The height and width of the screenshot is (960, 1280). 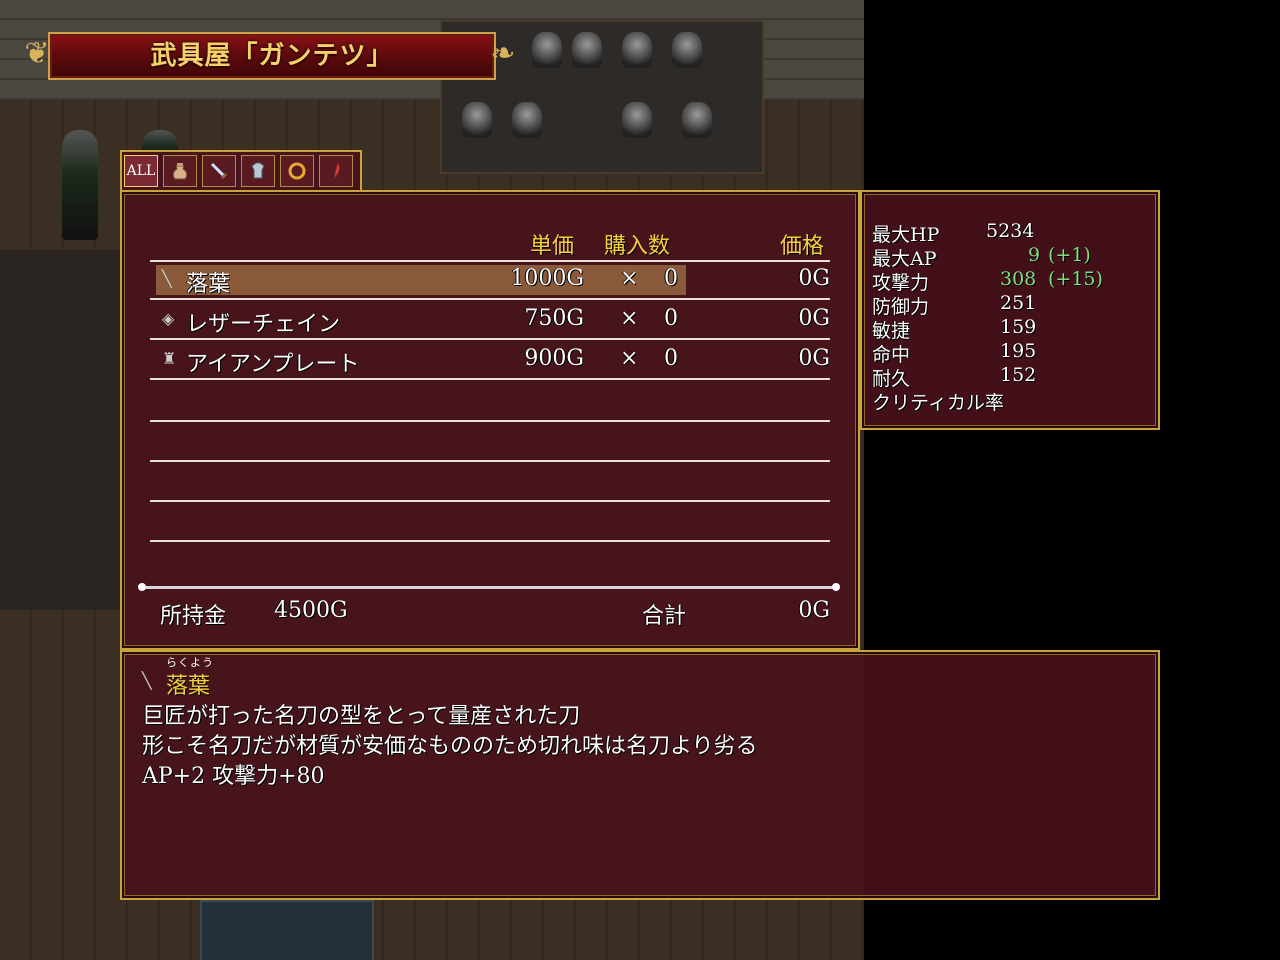 I want to click on floor-shadow, so click(x=60, y=430).